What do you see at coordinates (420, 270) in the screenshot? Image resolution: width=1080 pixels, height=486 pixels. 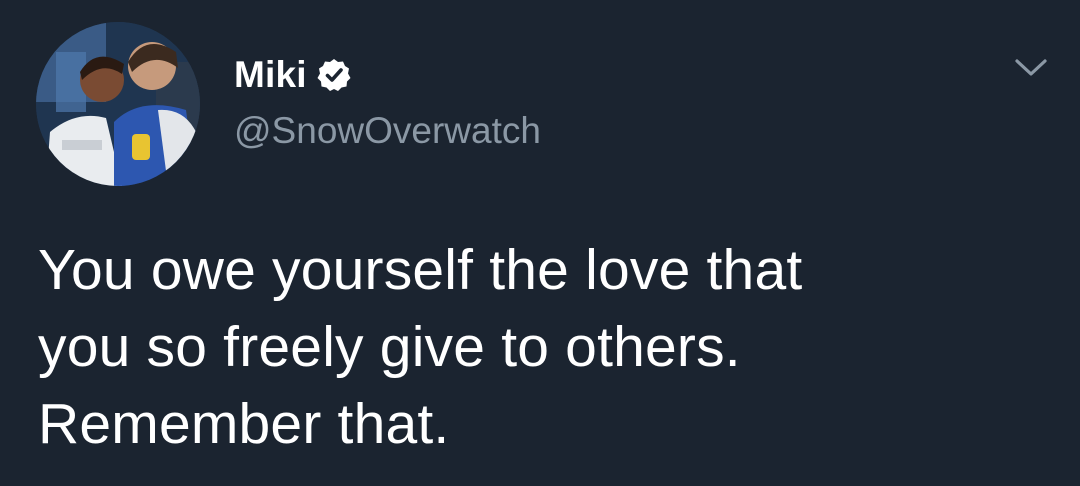 I see `tweet-text-line: You owe yourself the love that` at bounding box center [420, 270].